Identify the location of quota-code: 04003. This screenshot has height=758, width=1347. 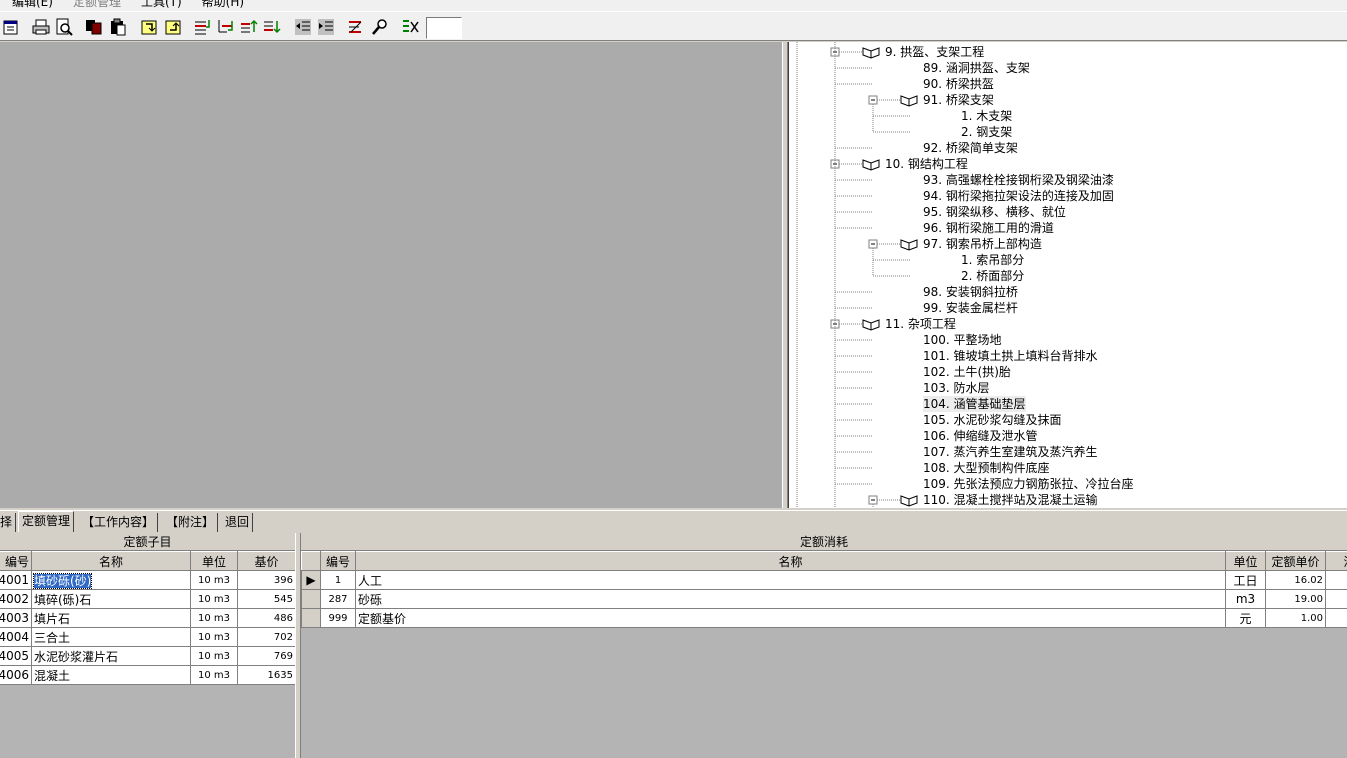
(16, 618).